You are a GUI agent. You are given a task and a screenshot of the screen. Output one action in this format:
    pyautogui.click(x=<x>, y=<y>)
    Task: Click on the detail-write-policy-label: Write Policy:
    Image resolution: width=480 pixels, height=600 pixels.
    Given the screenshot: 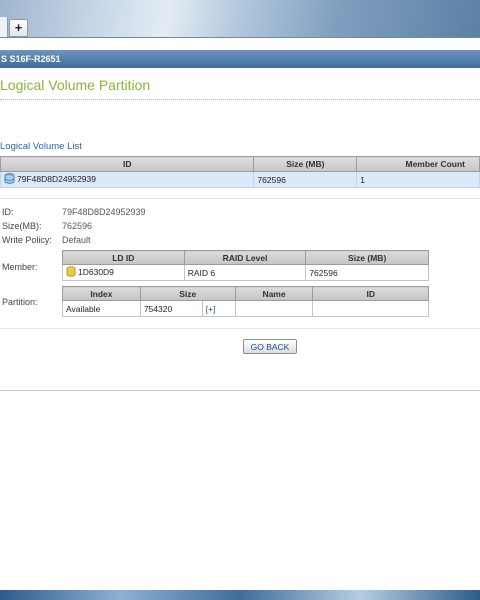 What is the action you would take?
    pyautogui.click(x=27, y=240)
    